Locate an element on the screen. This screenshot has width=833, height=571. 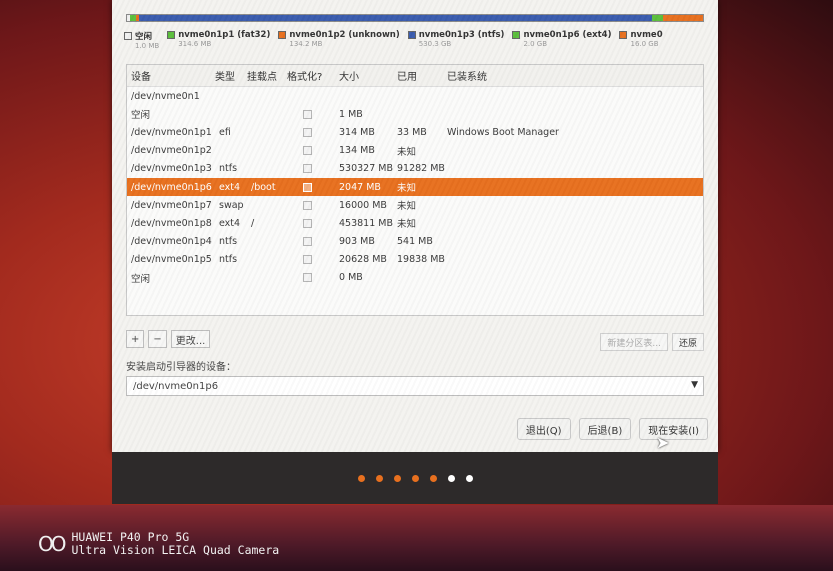
column-mount: 挂载点 is located at coordinates (262, 75).